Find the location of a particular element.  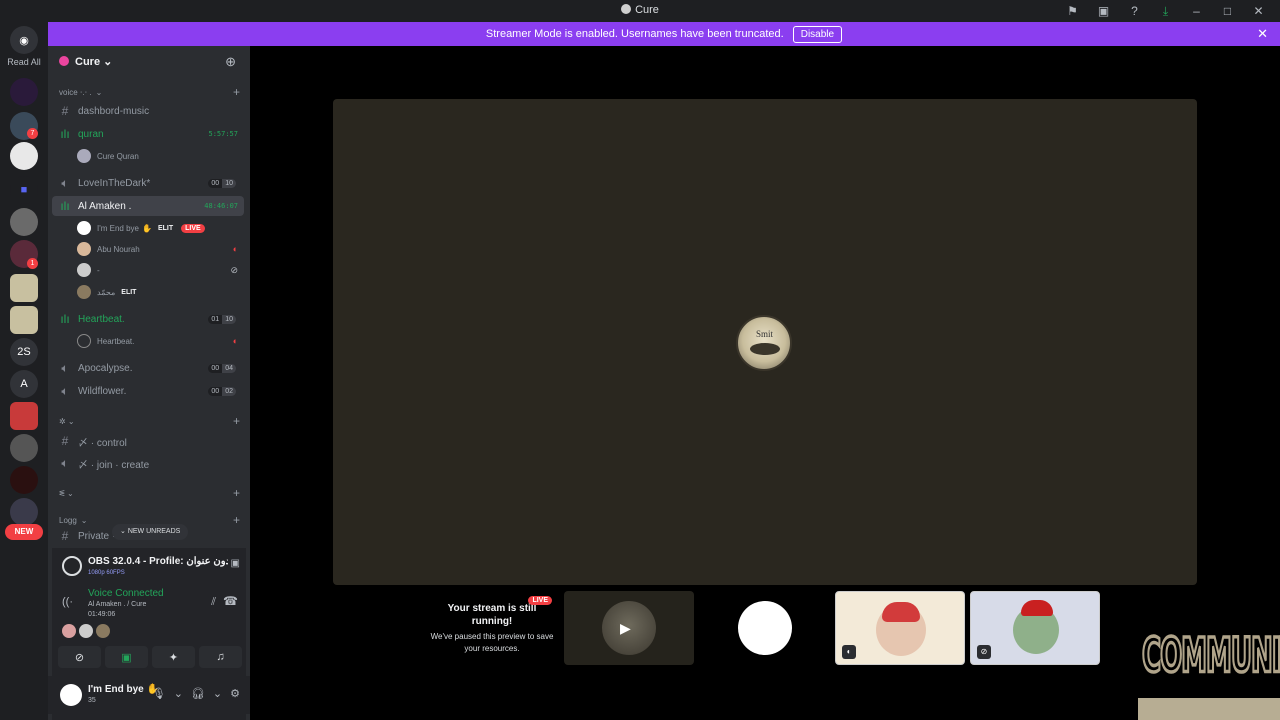

inbox-icon: ▣ is located at coordinates (1103, 11).